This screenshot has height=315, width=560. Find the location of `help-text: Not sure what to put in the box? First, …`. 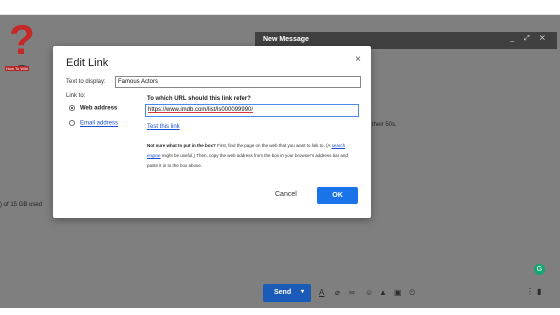

help-text: Not sure what to put in the box? First, … is located at coordinates (252, 156).